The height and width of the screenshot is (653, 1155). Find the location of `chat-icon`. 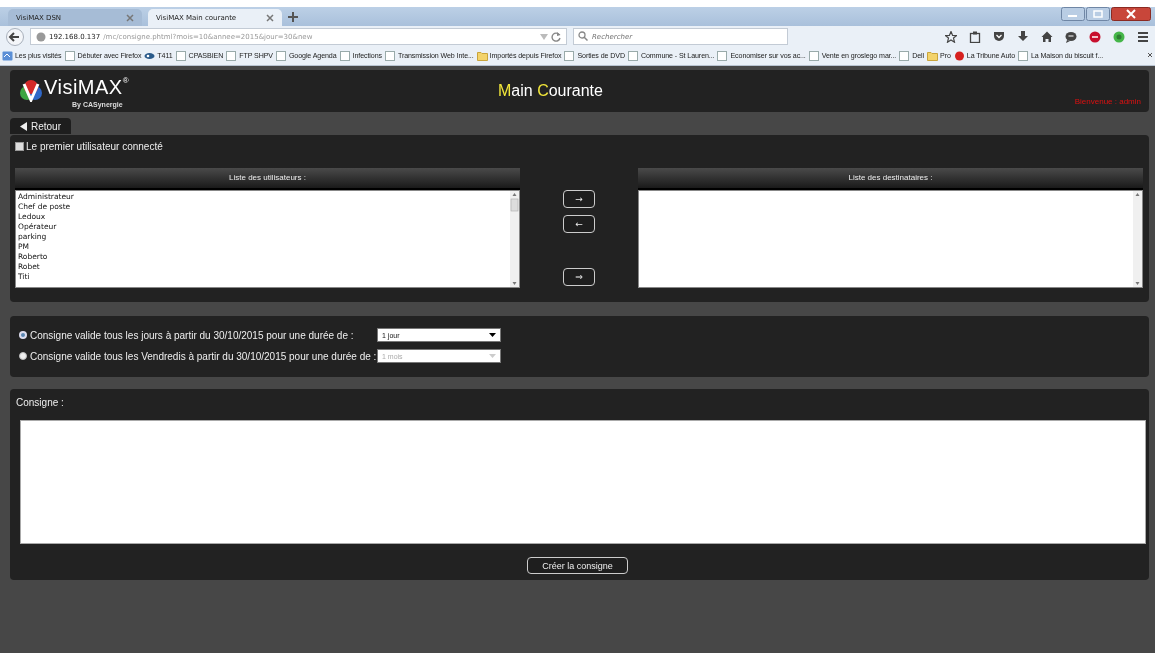

chat-icon is located at coordinates (1071, 36).